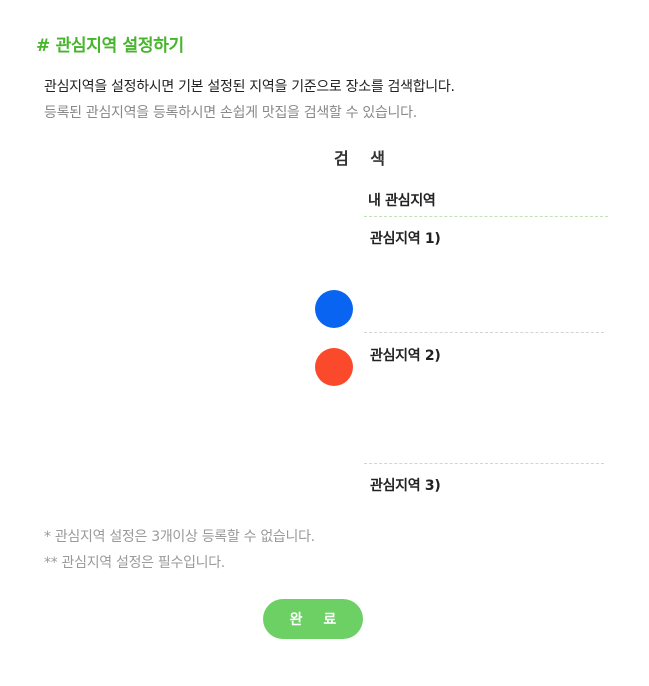  Describe the element at coordinates (110, 46) in the screenshot. I see `page-title: # 관심지역 설정하기` at that location.